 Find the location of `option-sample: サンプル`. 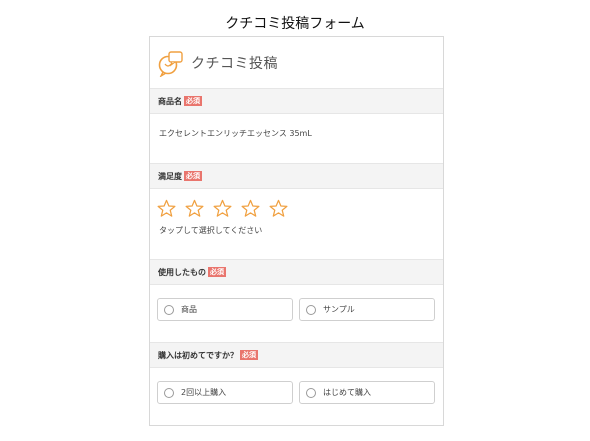

option-sample: サンプル is located at coordinates (367, 309).